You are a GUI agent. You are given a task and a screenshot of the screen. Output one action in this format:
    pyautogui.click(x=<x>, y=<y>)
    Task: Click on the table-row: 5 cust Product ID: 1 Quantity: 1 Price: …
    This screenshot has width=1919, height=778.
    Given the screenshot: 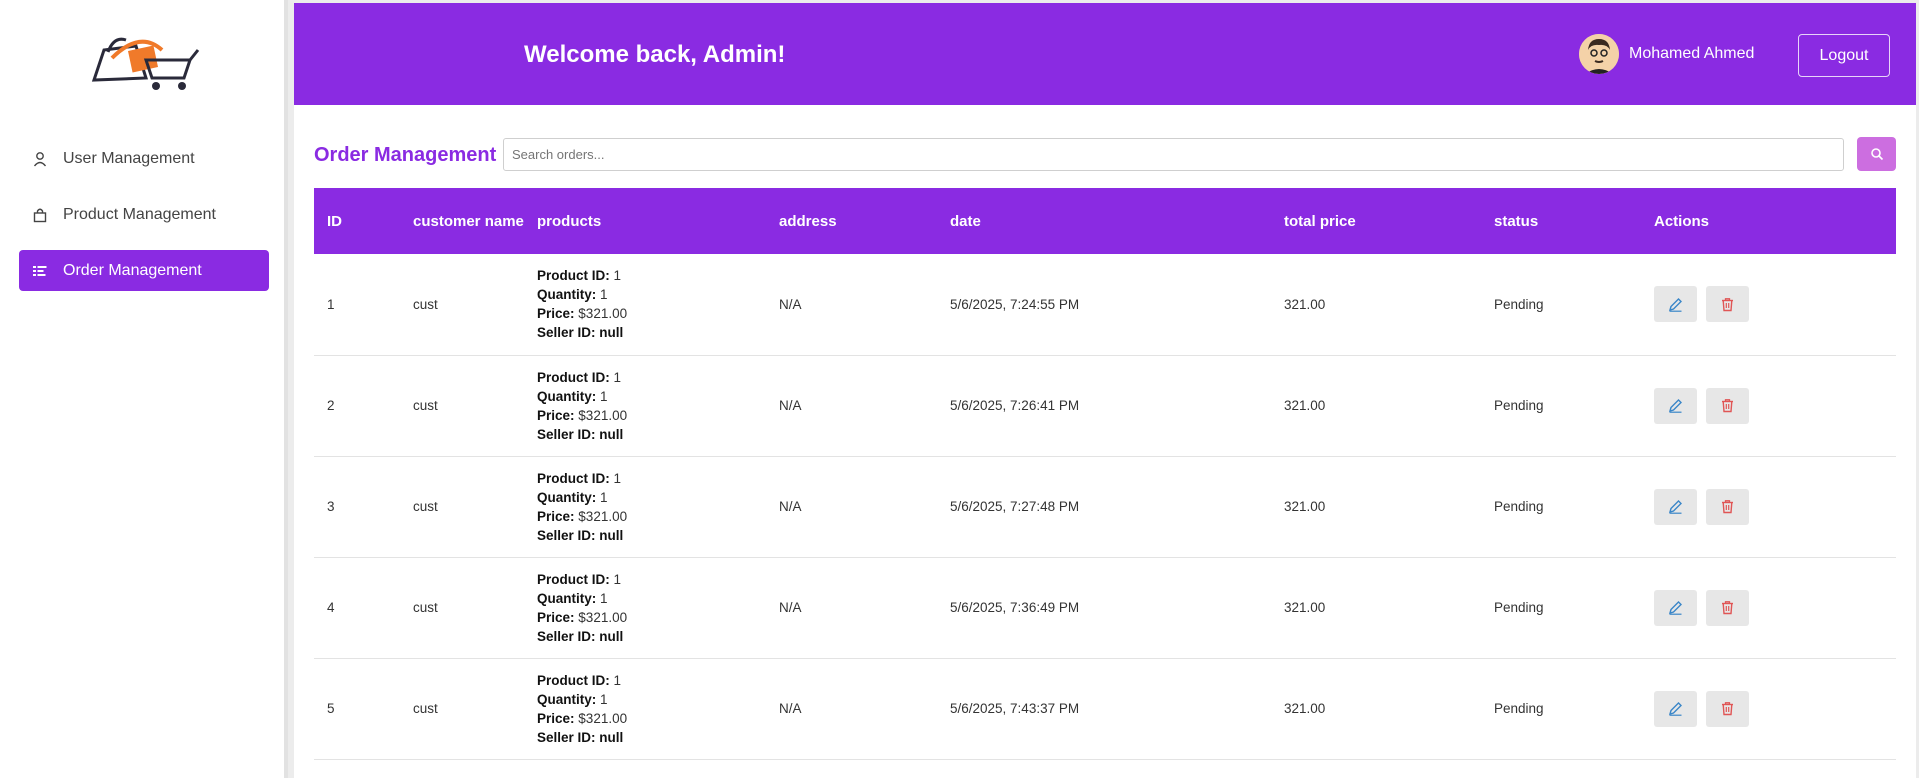 What is the action you would take?
    pyautogui.click(x=1105, y=708)
    